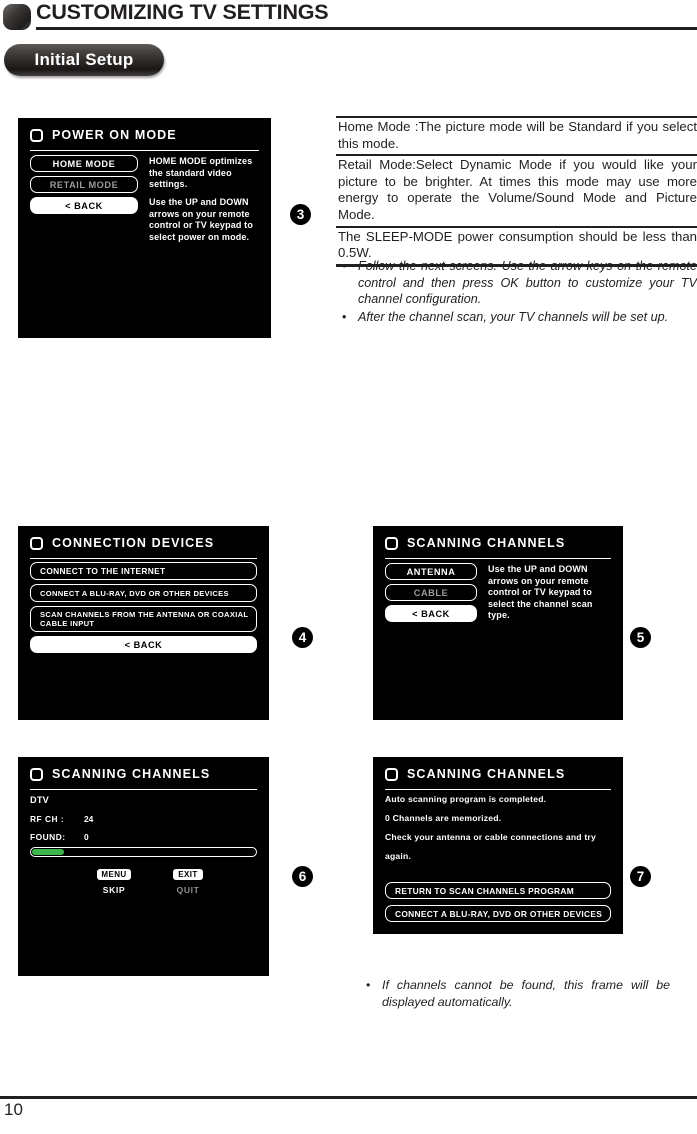  I want to click on rounded-square-icon, so click(17, 17).